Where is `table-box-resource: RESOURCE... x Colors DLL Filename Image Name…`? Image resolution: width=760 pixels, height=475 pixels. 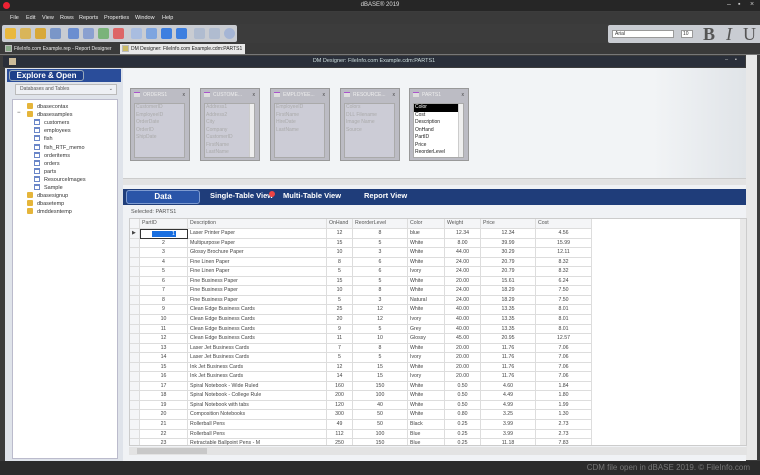 table-box-resource: RESOURCE... x Colors DLL Filename Image Name… is located at coordinates (370, 124).